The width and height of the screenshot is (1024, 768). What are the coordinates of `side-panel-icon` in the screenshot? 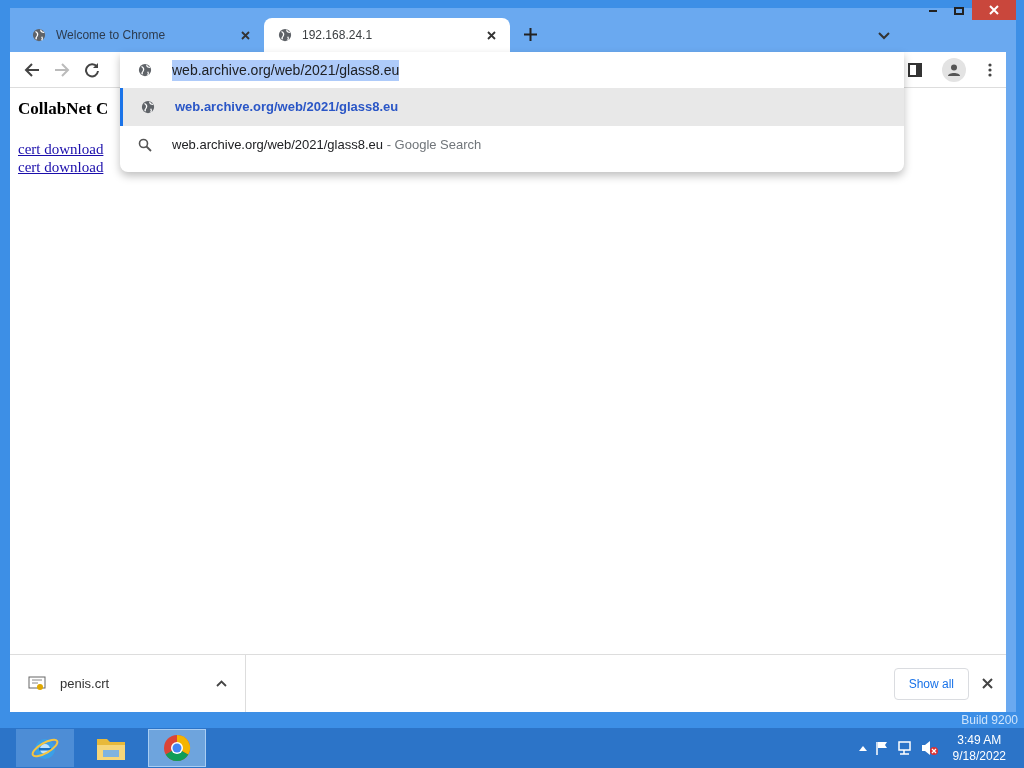 It's located at (915, 69).